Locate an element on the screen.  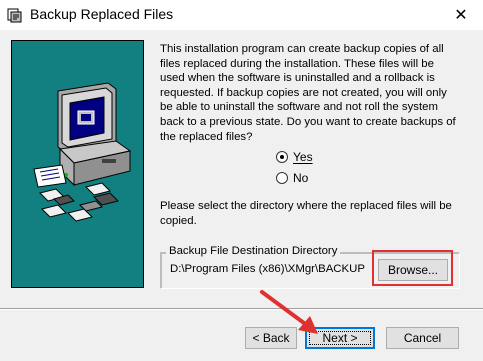
destination-path: D:\Program Files (x86)\XMgr\BACKUP is located at coordinates (267, 269).